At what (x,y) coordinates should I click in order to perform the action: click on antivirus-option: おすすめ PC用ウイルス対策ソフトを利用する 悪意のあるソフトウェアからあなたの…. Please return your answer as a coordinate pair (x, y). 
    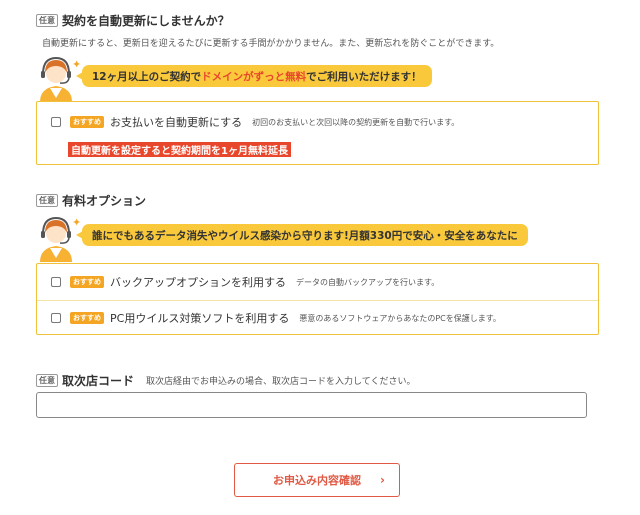
    Looking at the image, I should click on (317, 317).